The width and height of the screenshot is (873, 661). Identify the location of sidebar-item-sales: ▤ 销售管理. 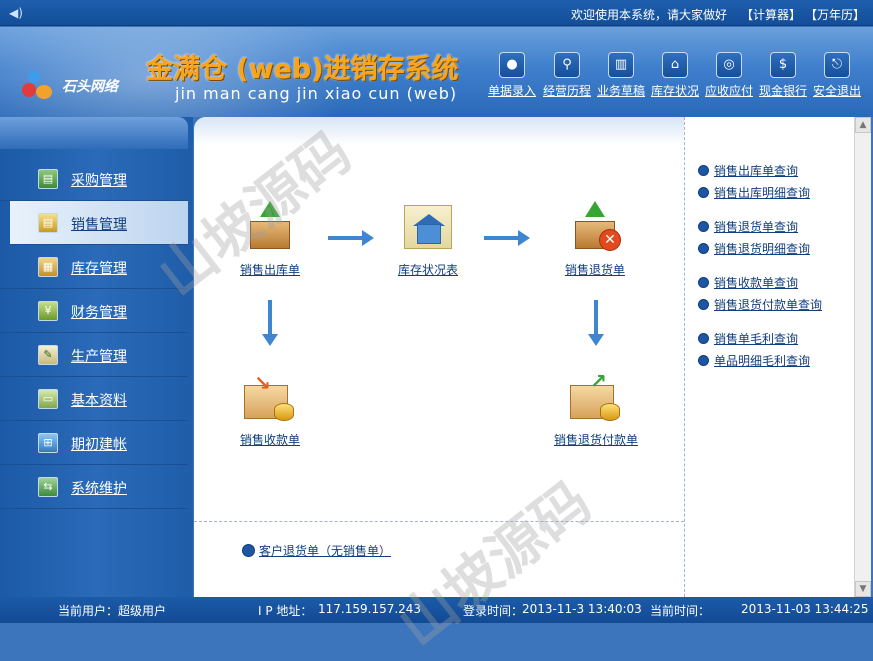
(99, 223).